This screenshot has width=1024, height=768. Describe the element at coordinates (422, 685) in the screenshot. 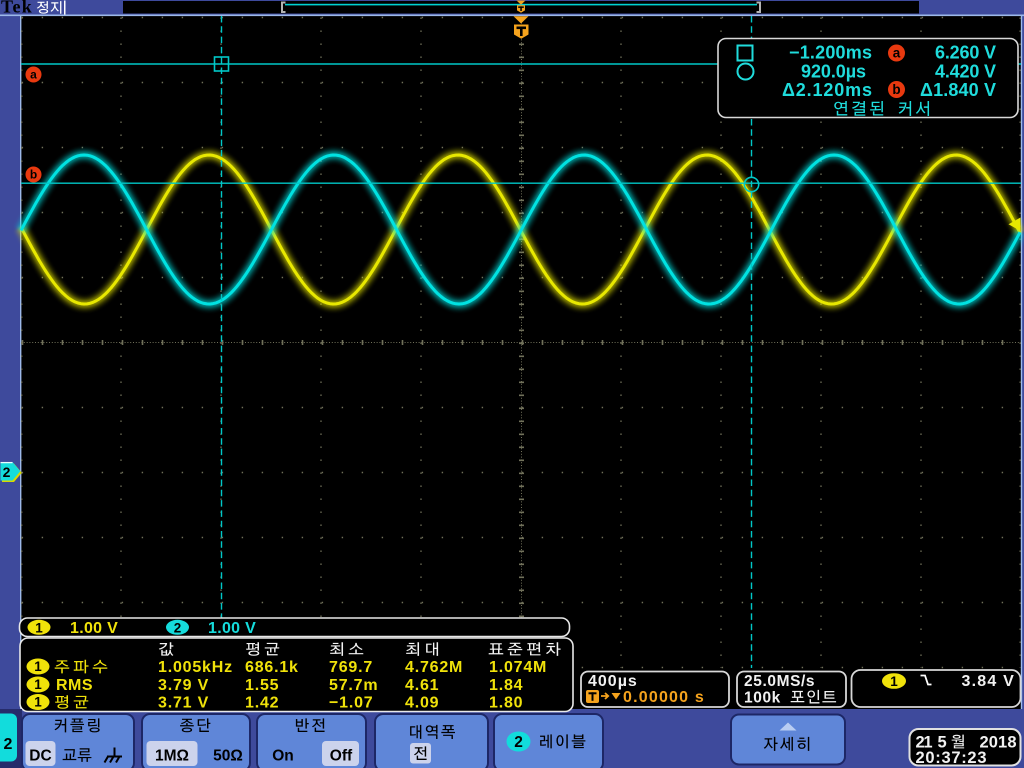

I see `svg-text: 4.61` at that location.